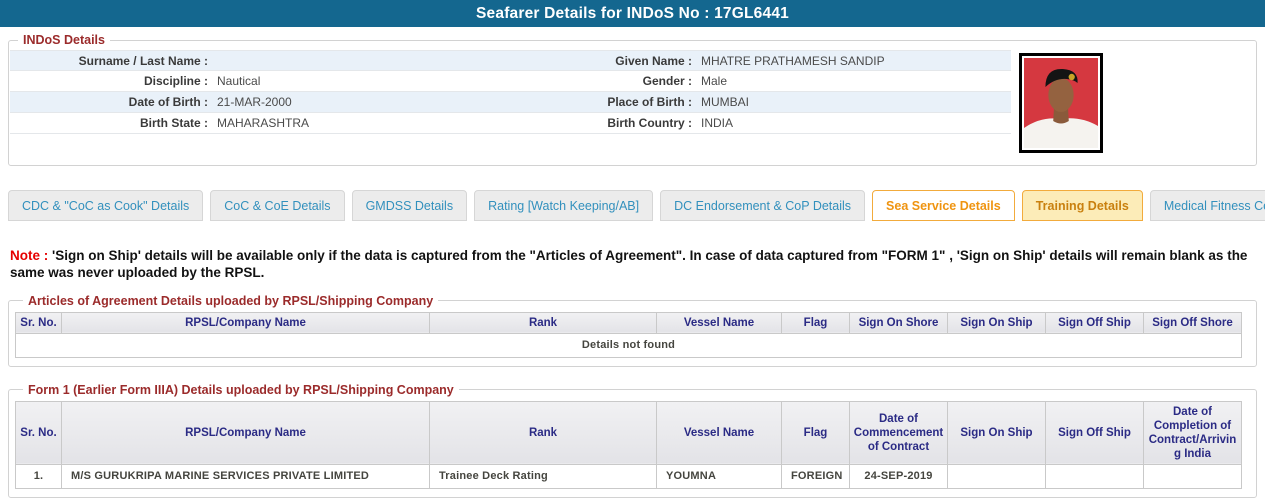 The width and height of the screenshot is (1265, 498). Describe the element at coordinates (628, 345) in the screenshot. I see `empty-message: Details not found` at that location.